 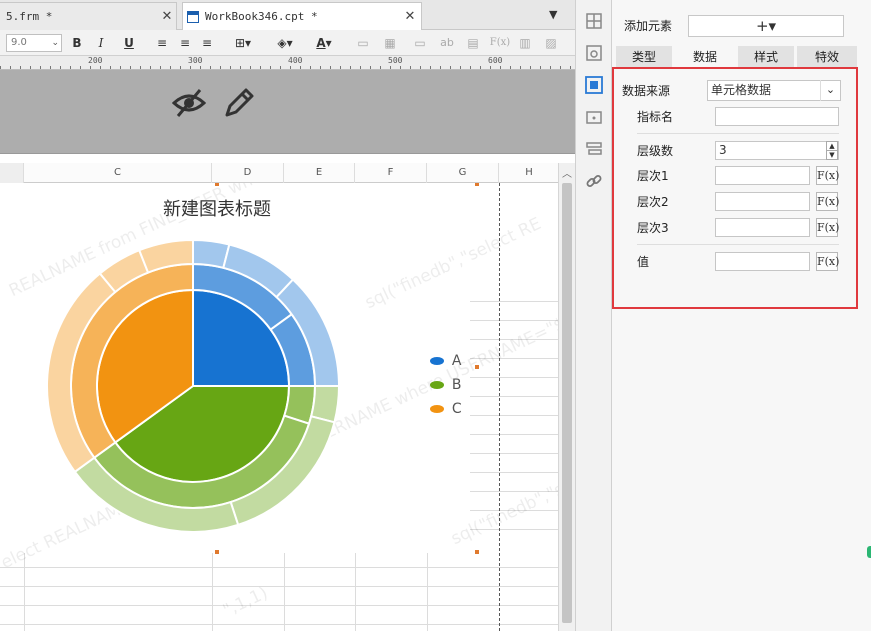 What do you see at coordinates (553, 14) in the screenshot?
I see `tab-menu-icon: ▼` at bounding box center [553, 14].